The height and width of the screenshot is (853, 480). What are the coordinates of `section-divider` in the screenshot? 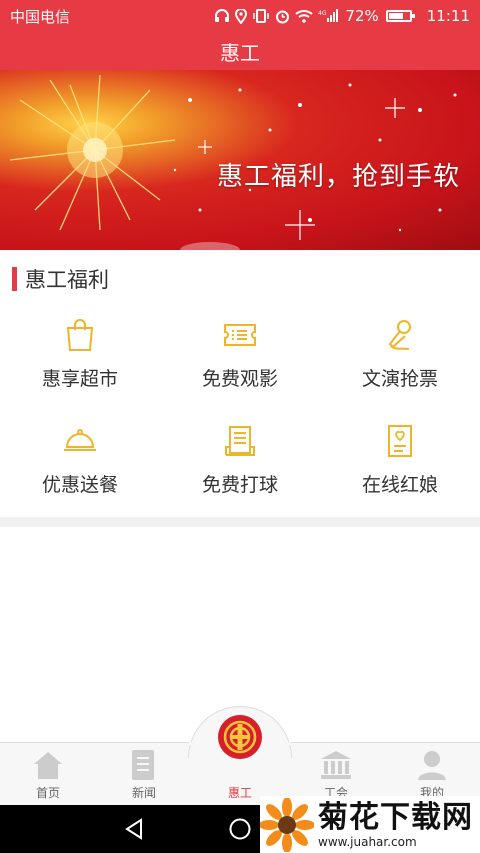 It's located at (240, 522).